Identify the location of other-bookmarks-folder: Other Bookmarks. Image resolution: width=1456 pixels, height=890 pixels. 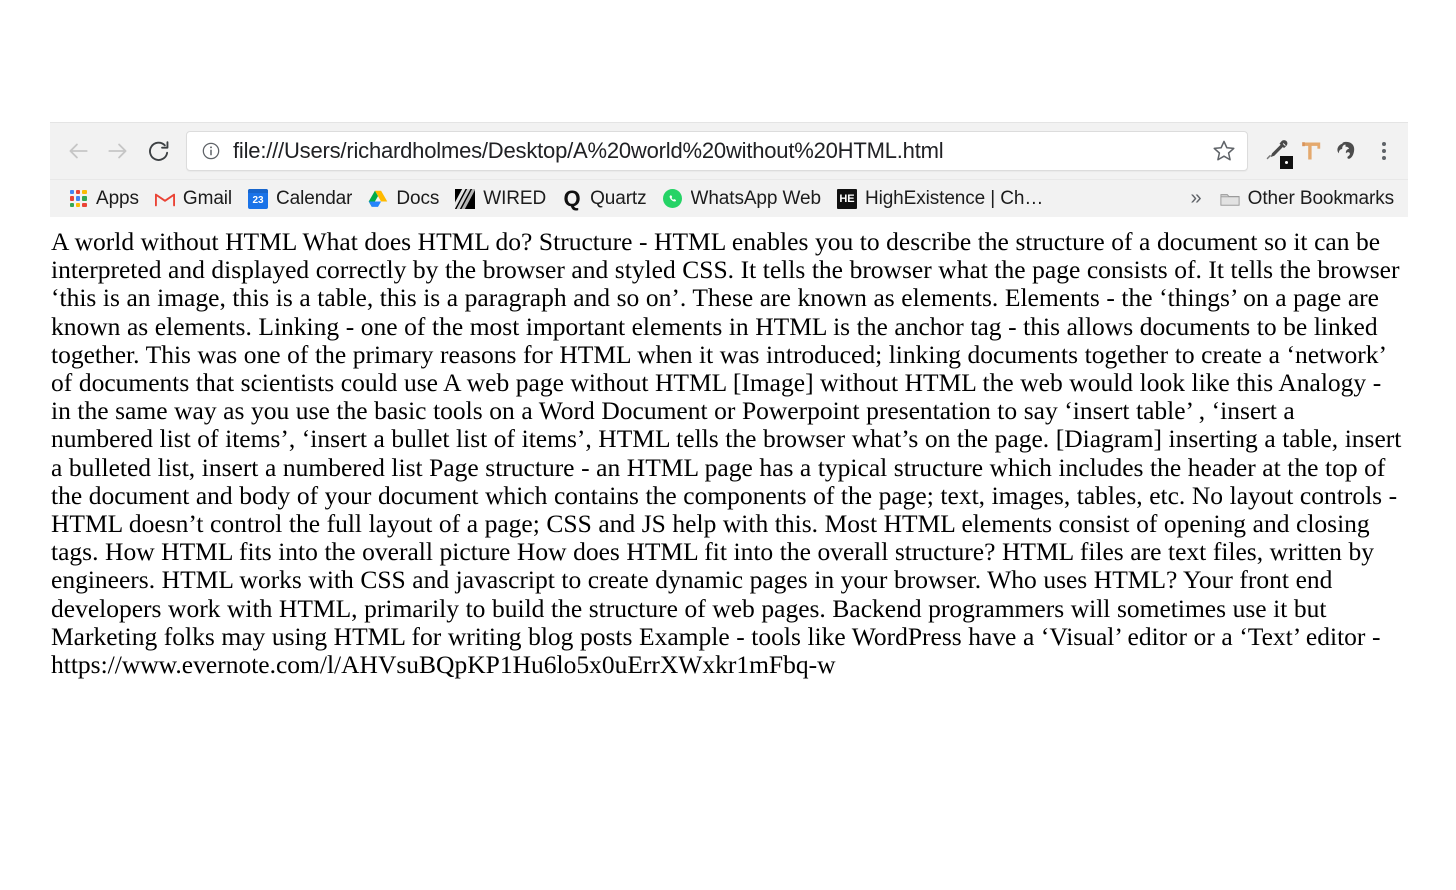
(1307, 199).